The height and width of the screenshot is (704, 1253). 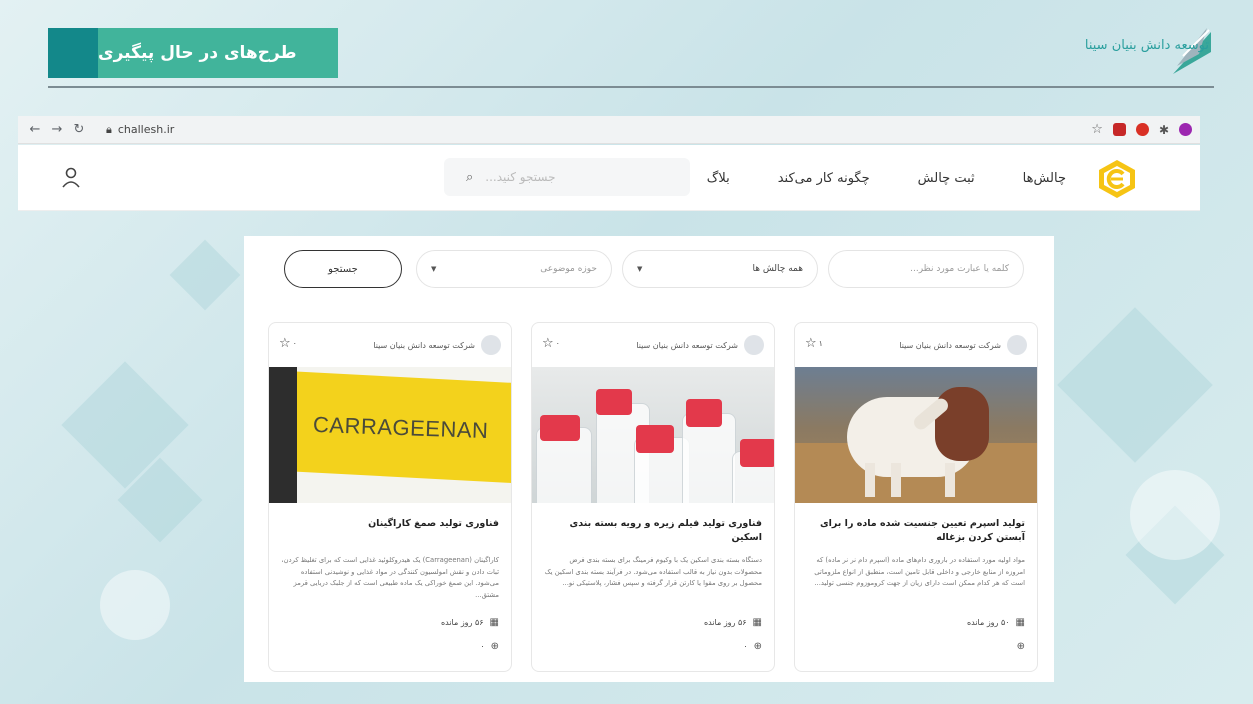 What do you see at coordinates (568, 269) in the screenshot?
I see `topic-select-value: حوزه موضوعی` at bounding box center [568, 269].